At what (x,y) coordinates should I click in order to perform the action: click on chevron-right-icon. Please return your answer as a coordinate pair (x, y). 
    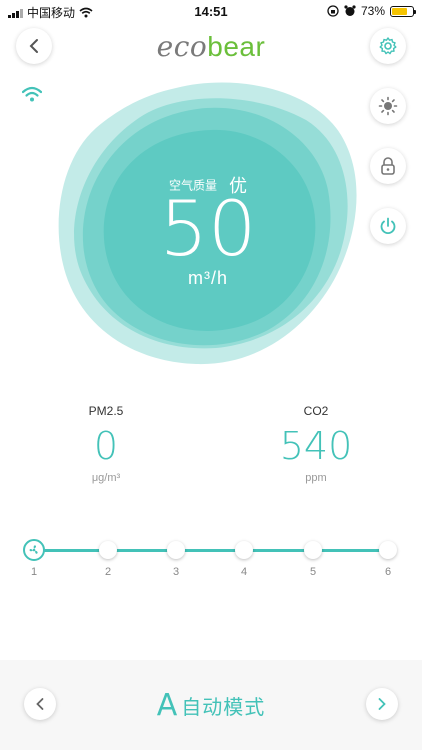
    Looking at the image, I should click on (382, 704).